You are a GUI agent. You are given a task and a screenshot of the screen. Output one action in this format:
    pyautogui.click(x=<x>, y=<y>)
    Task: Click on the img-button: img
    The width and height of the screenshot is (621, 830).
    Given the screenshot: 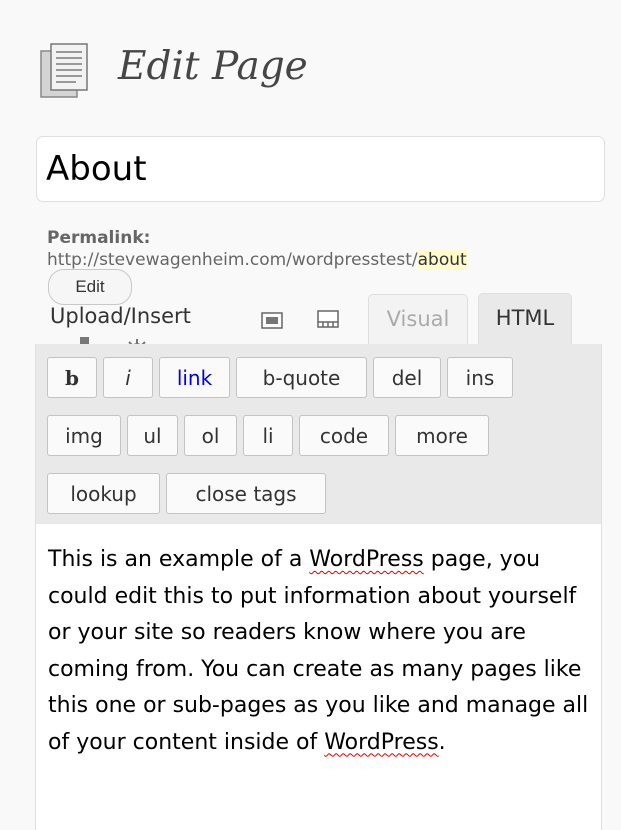 What is the action you would take?
    pyautogui.click(x=84, y=435)
    